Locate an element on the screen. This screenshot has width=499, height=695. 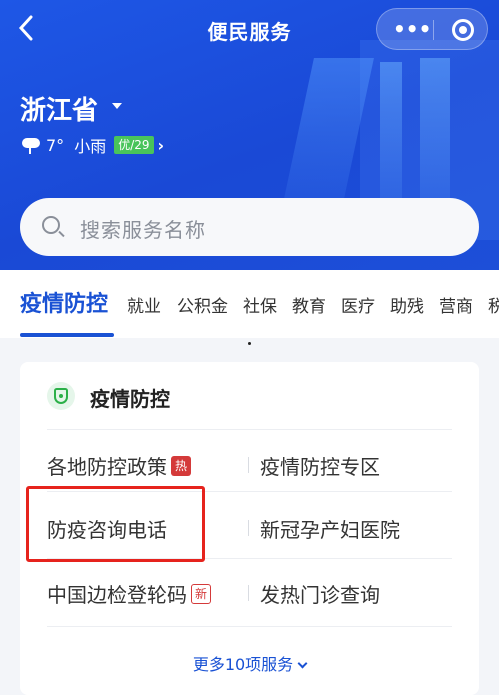
weather-condition: 小雨 is located at coordinates (90, 146).